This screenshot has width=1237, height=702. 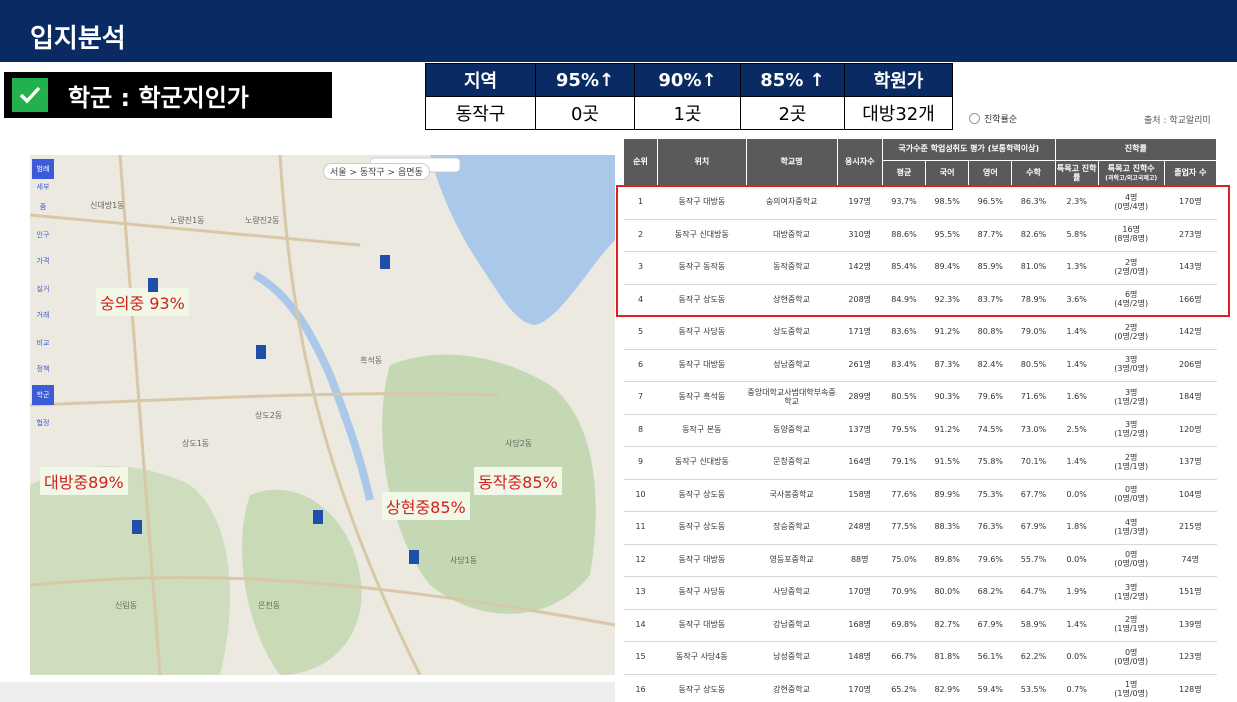 What do you see at coordinates (187, 220) in the screenshot?
I see `map-place: 노량진1동` at bounding box center [187, 220].